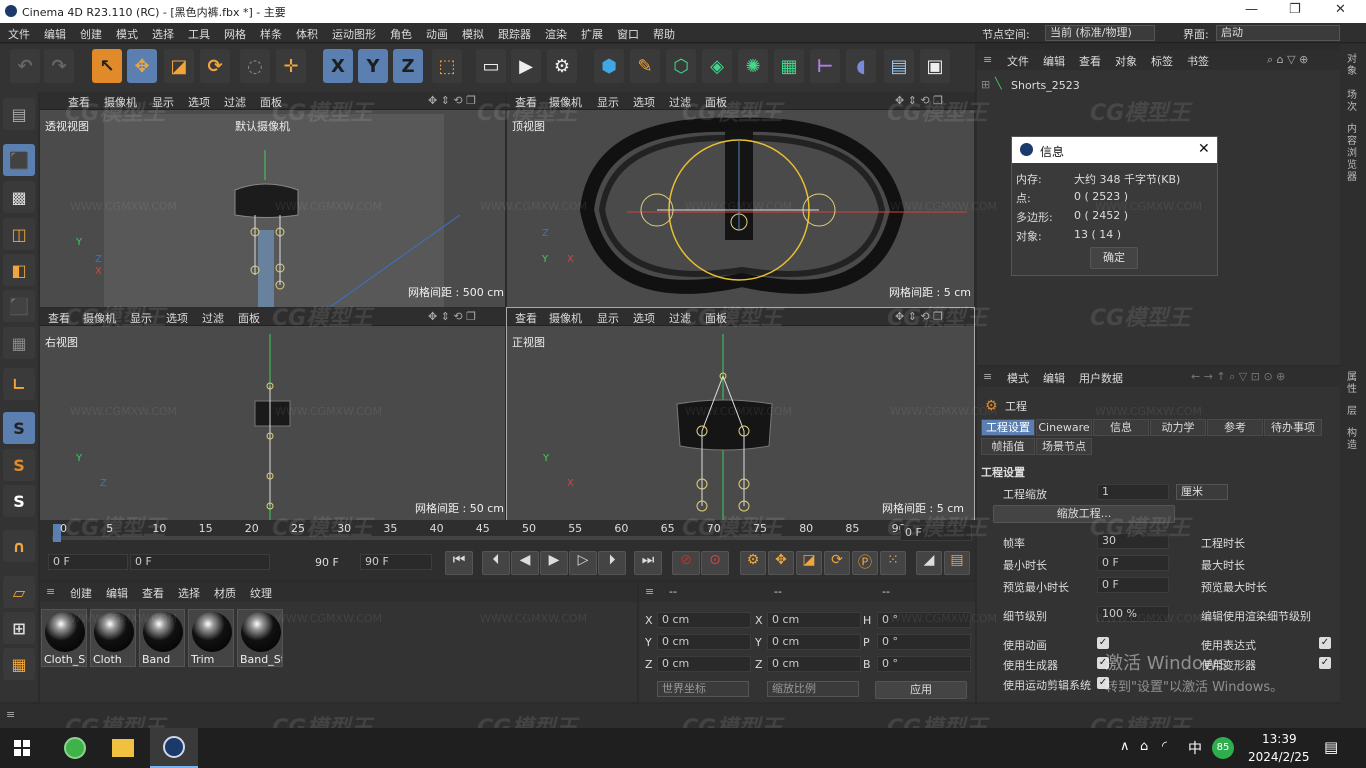  Describe the element at coordinates (957, 563) in the screenshot. I see `film-icon: ▤` at that location.